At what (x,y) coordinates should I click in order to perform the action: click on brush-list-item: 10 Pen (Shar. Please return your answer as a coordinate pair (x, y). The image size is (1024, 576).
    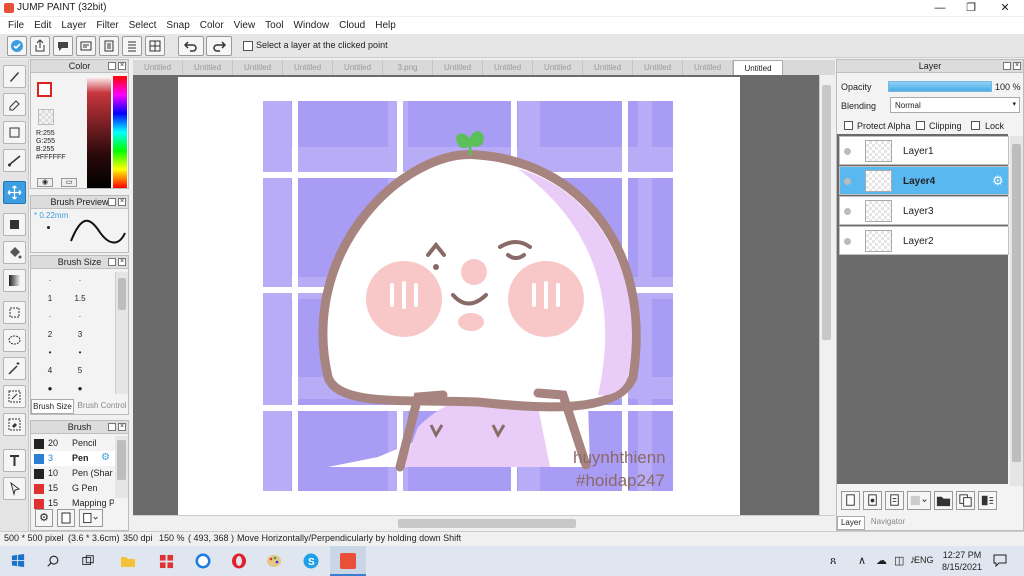
    Looking at the image, I should click on (73, 473).